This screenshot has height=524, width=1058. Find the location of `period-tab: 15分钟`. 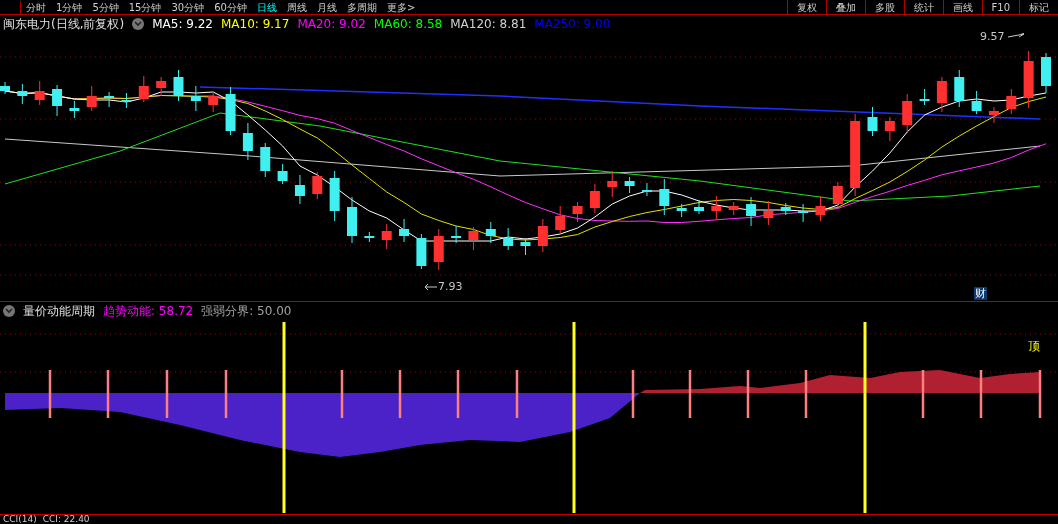

period-tab: 15分钟 is located at coordinates (145, 7).